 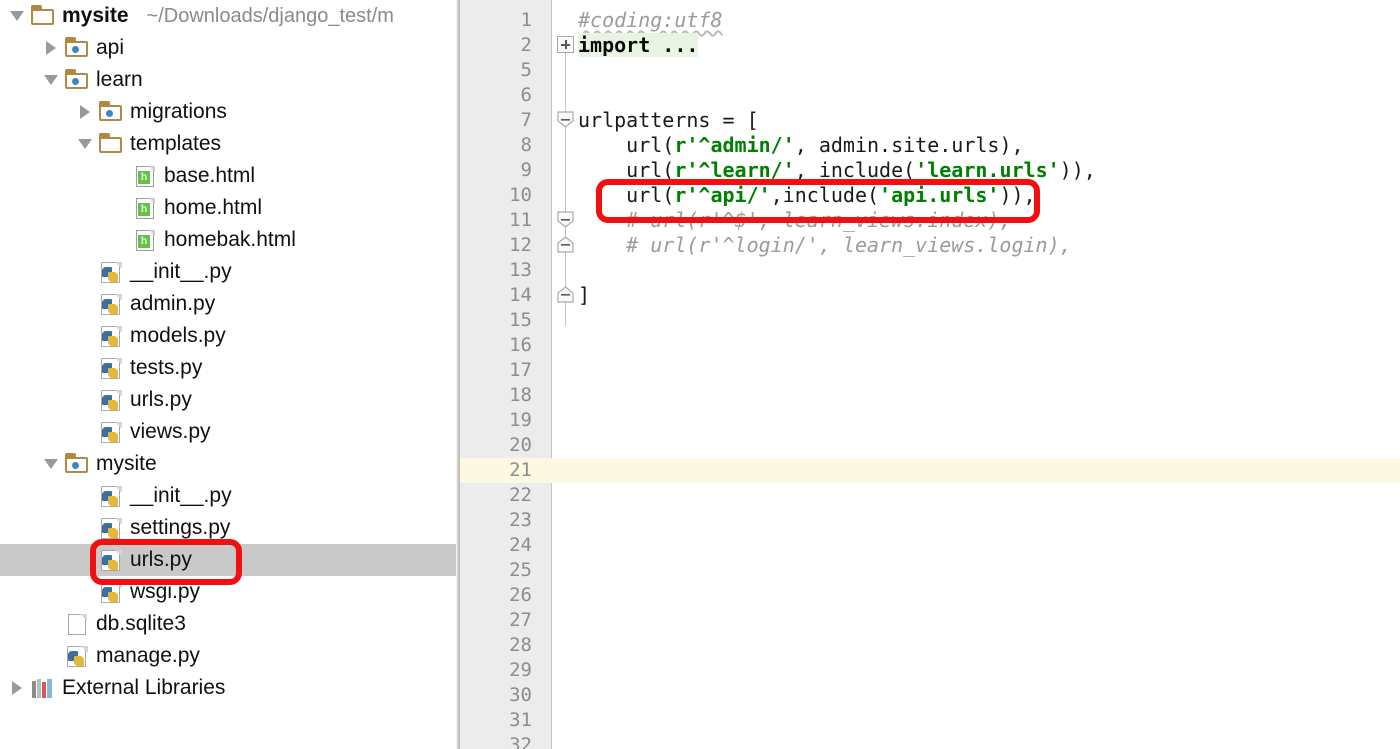 I want to click on line-number: 15, so click(x=496, y=320).